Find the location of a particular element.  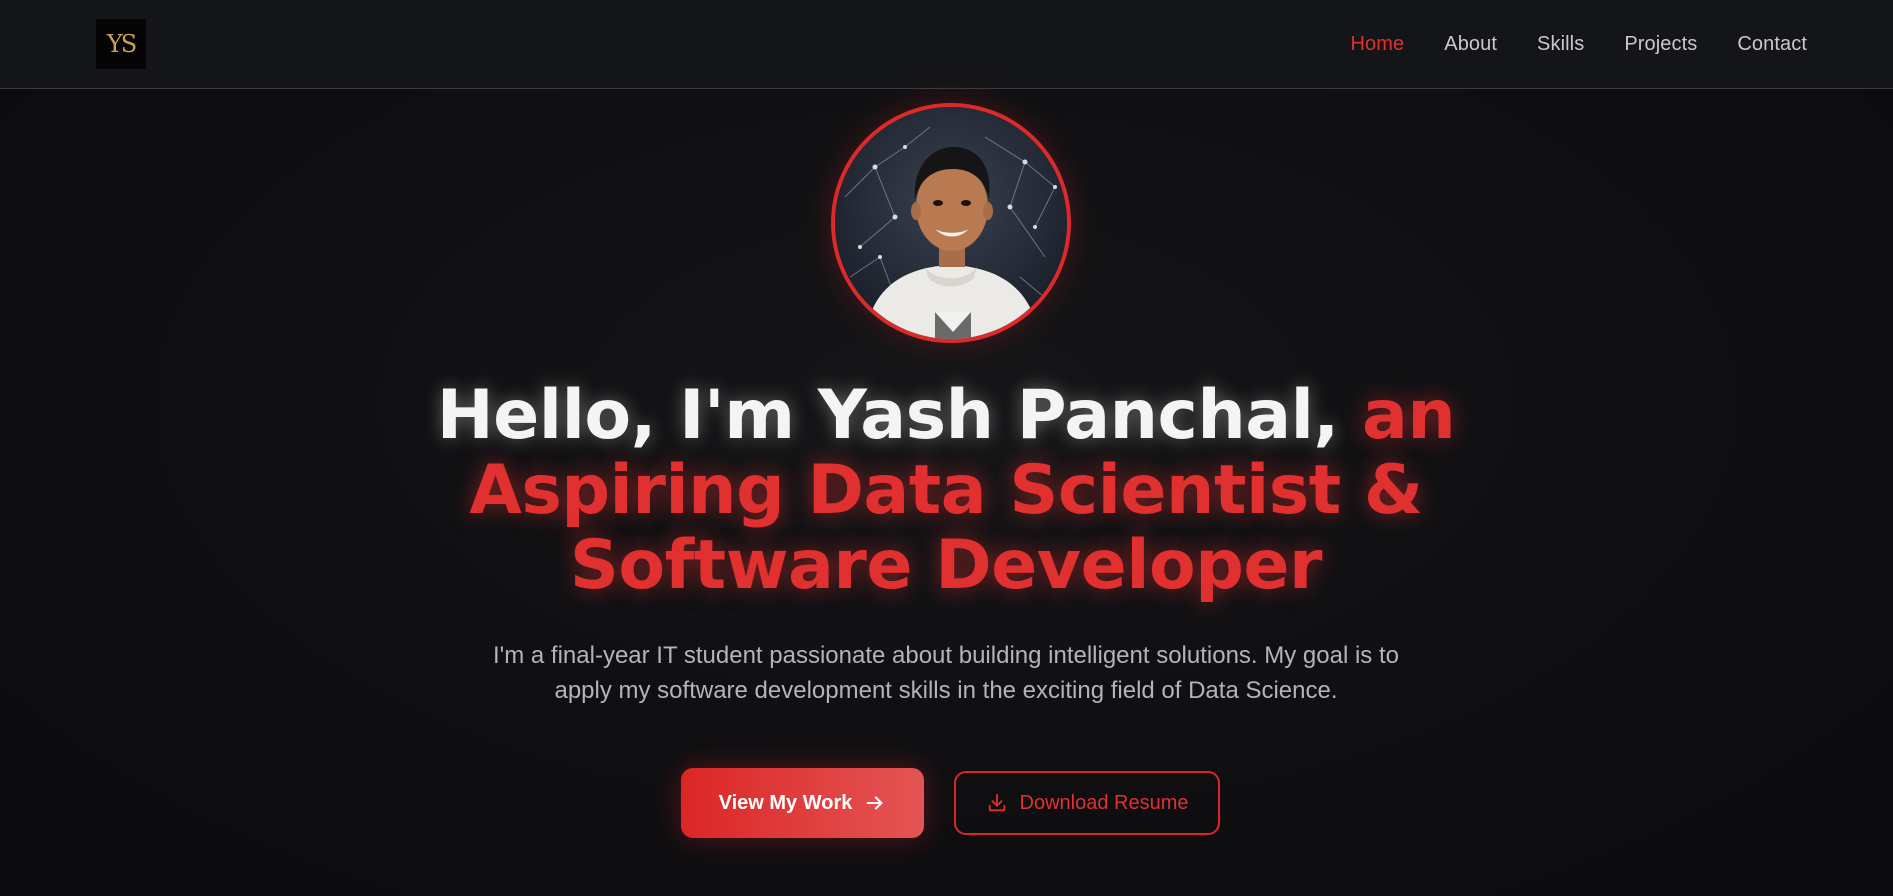

nav-link-home: Home is located at coordinates (1378, 44).